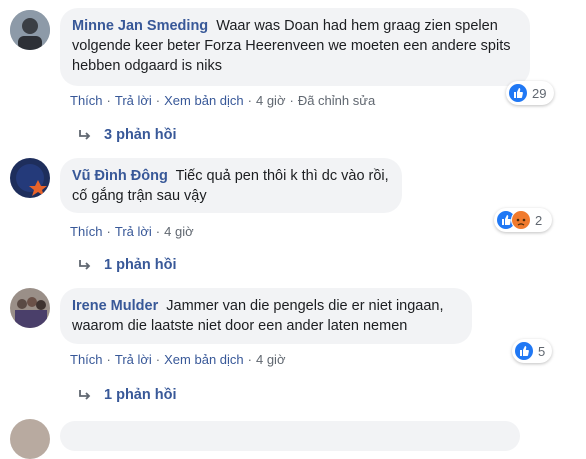 This screenshot has height=459, width=586. Describe the element at coordinates (140, 26) in the screenshot. I see `comment-author: Minne Jan Smeding` at that location.